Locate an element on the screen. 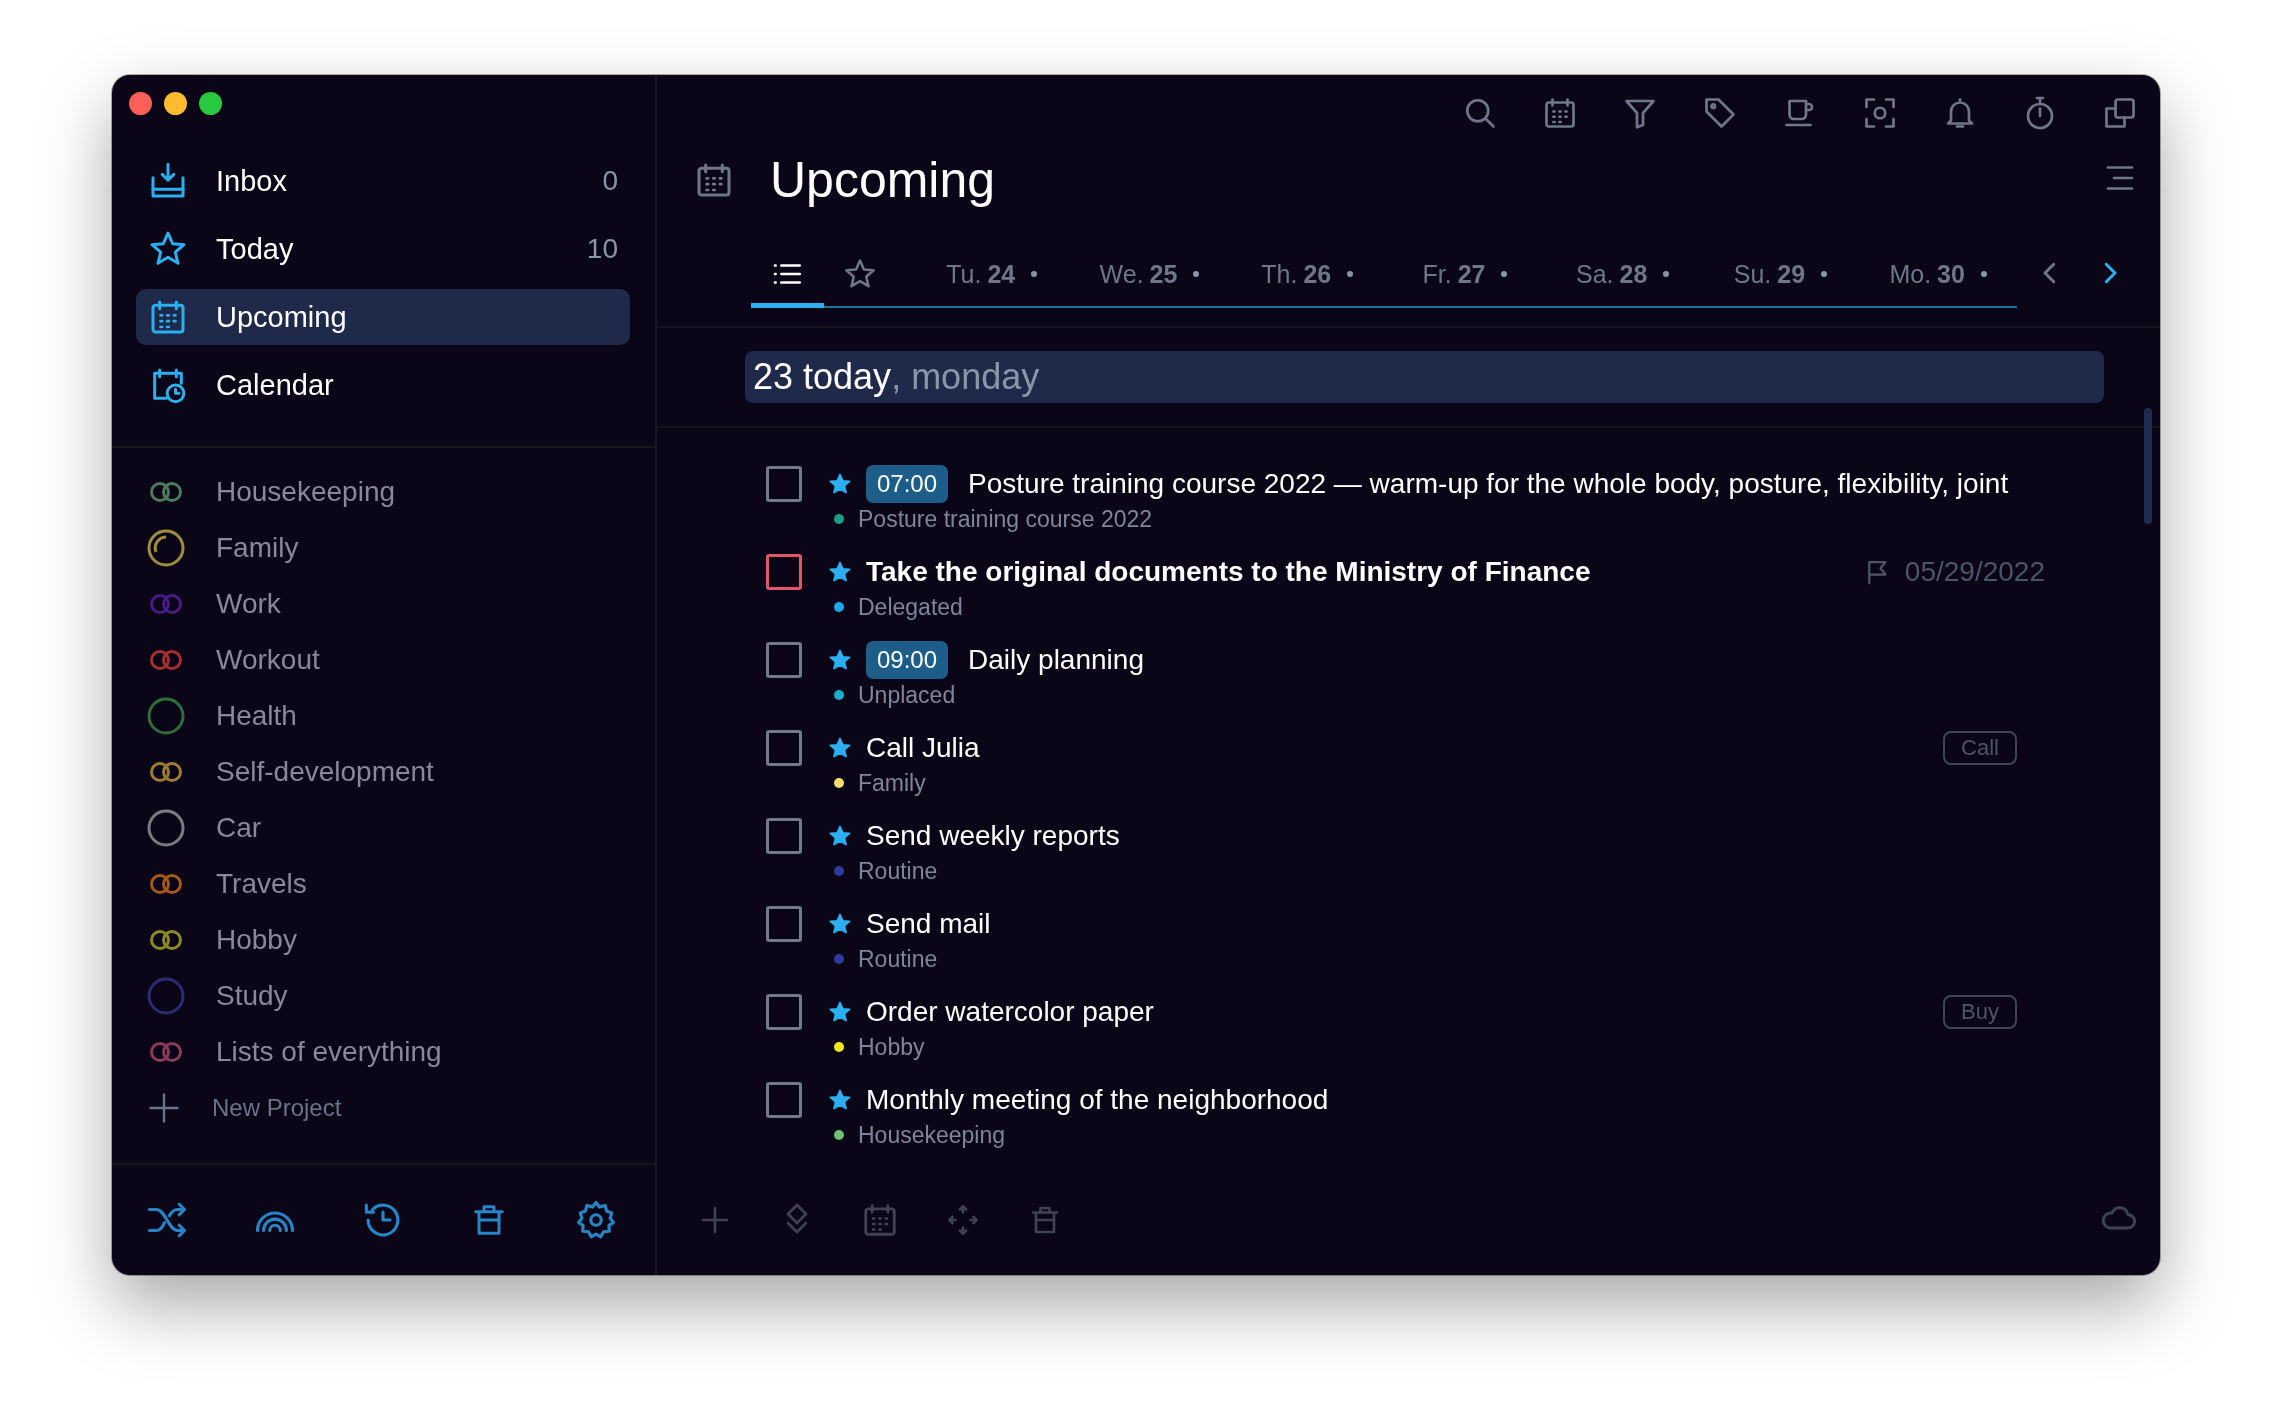  view-title: Upcoming is located at coordinates (883, 180).